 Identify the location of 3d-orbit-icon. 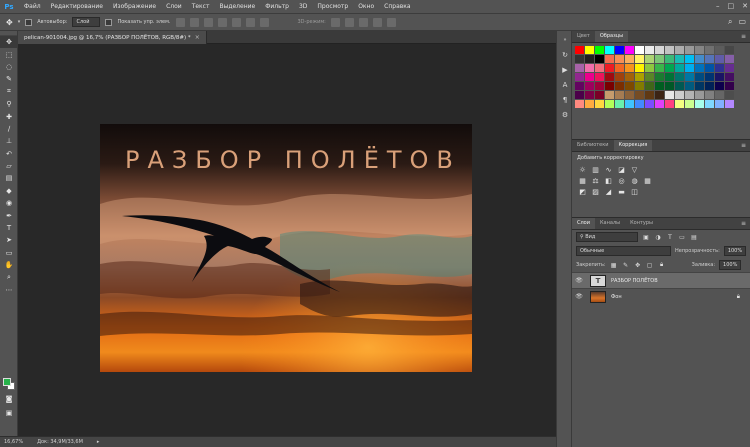
(335, 22).